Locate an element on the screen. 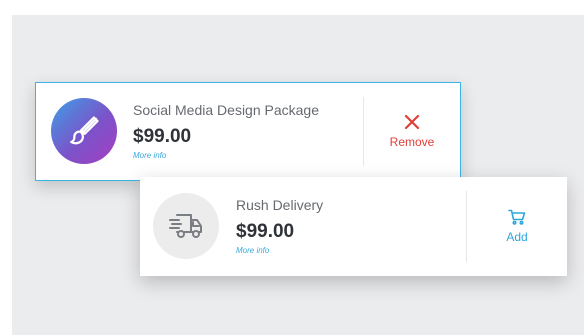  remove-label: Remove is located at coordinates (412, 141).